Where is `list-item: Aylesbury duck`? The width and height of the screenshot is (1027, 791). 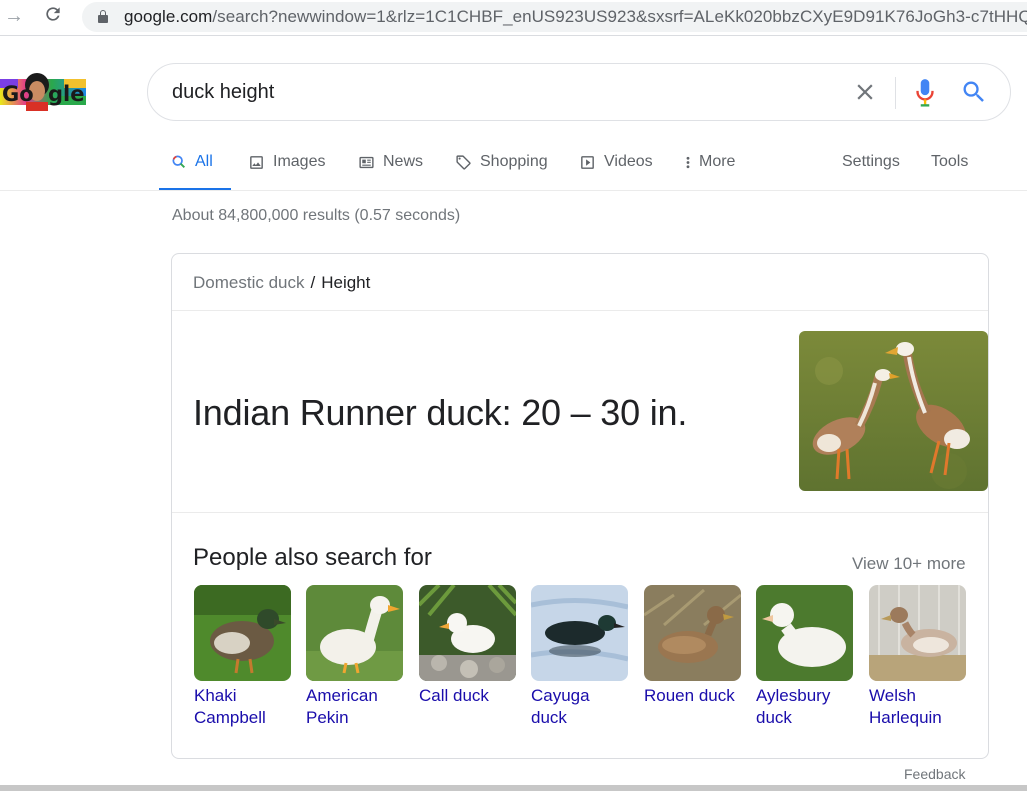 list-item: Aylesbury duck is located at coordinates (804, 657).